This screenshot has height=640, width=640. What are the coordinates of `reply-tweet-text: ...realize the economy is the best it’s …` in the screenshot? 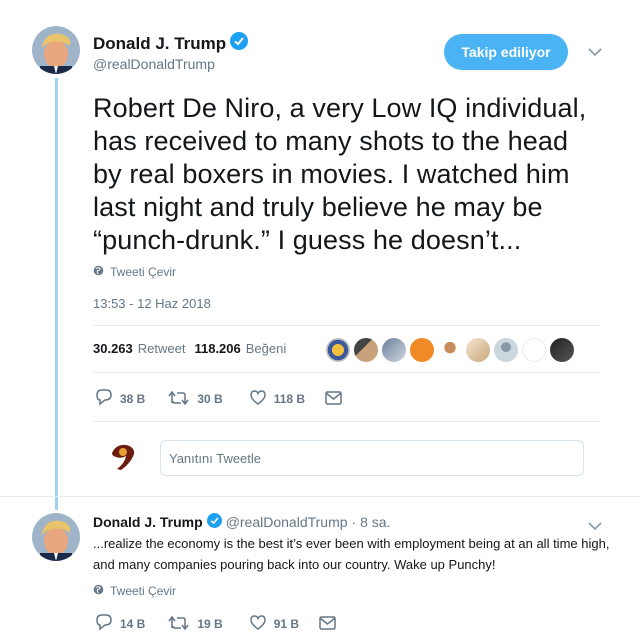 It's located at (351, 554).